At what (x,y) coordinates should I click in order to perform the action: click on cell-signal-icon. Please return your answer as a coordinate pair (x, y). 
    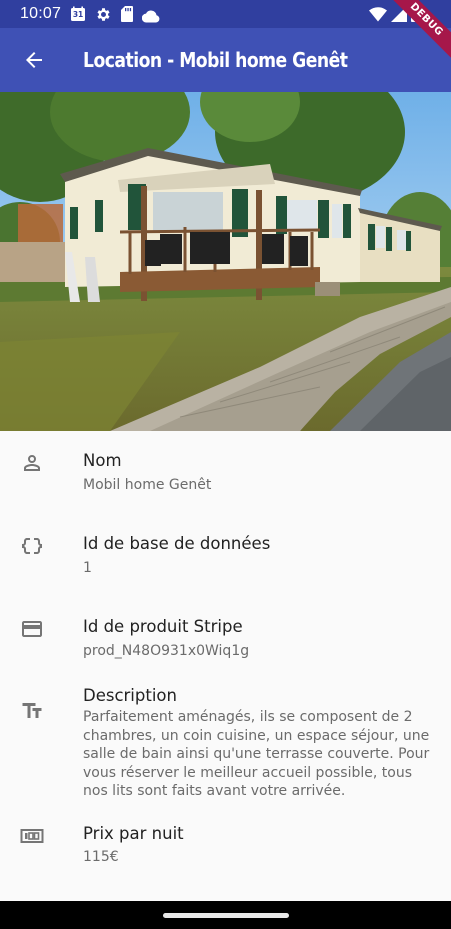
    Looking at the image, I should click on (399, 13).